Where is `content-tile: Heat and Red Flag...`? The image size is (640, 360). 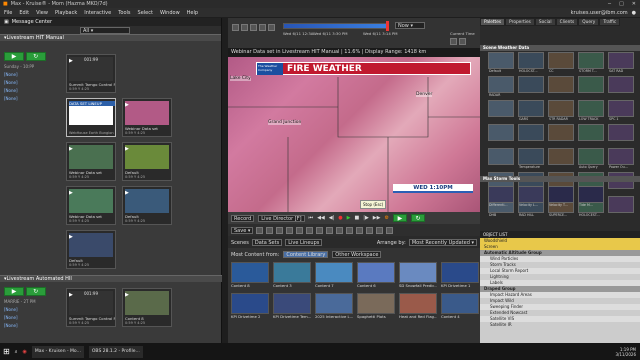 content-tile: Heat and Red Flag... is located at coordinates (418, 306).